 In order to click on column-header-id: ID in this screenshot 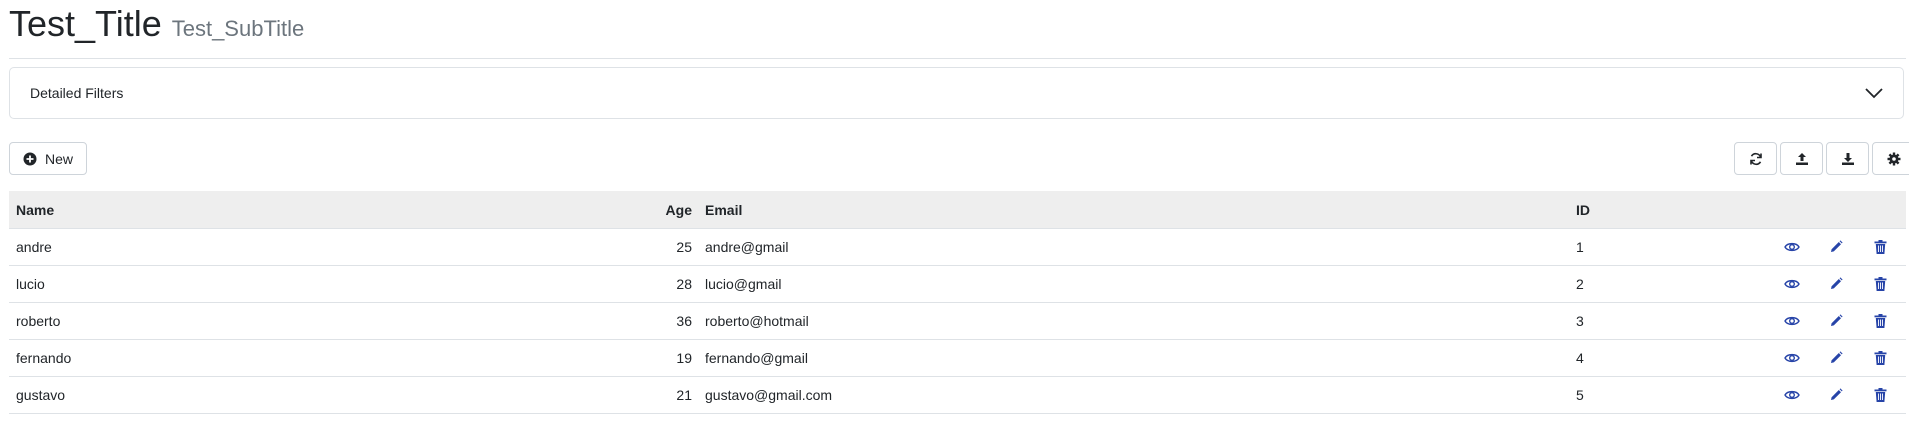, I will do `click(1661, 210)`.